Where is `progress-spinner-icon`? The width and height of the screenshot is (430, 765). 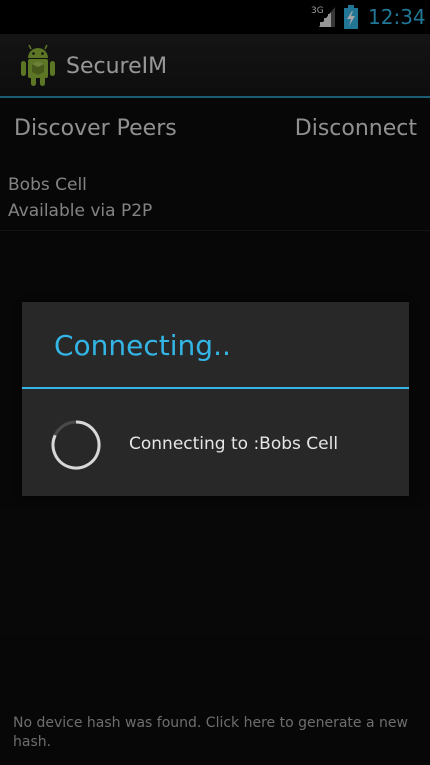
progress-spinner-icon is located at coordinates (76, 445).